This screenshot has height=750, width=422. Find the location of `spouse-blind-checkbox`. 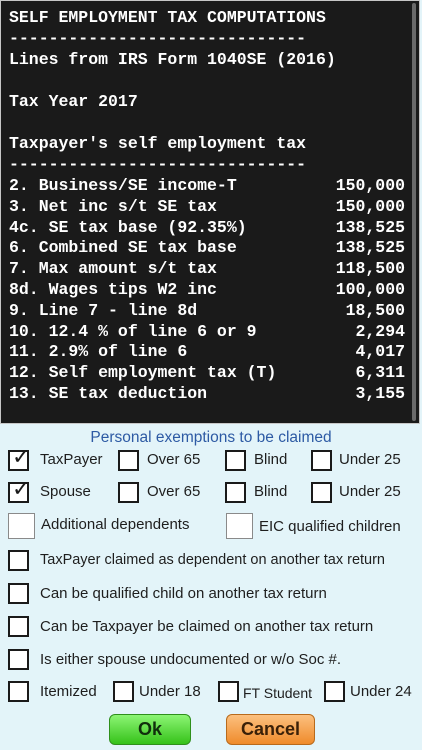

spouse-blind-checkbox is located at coordinates (235, 492).